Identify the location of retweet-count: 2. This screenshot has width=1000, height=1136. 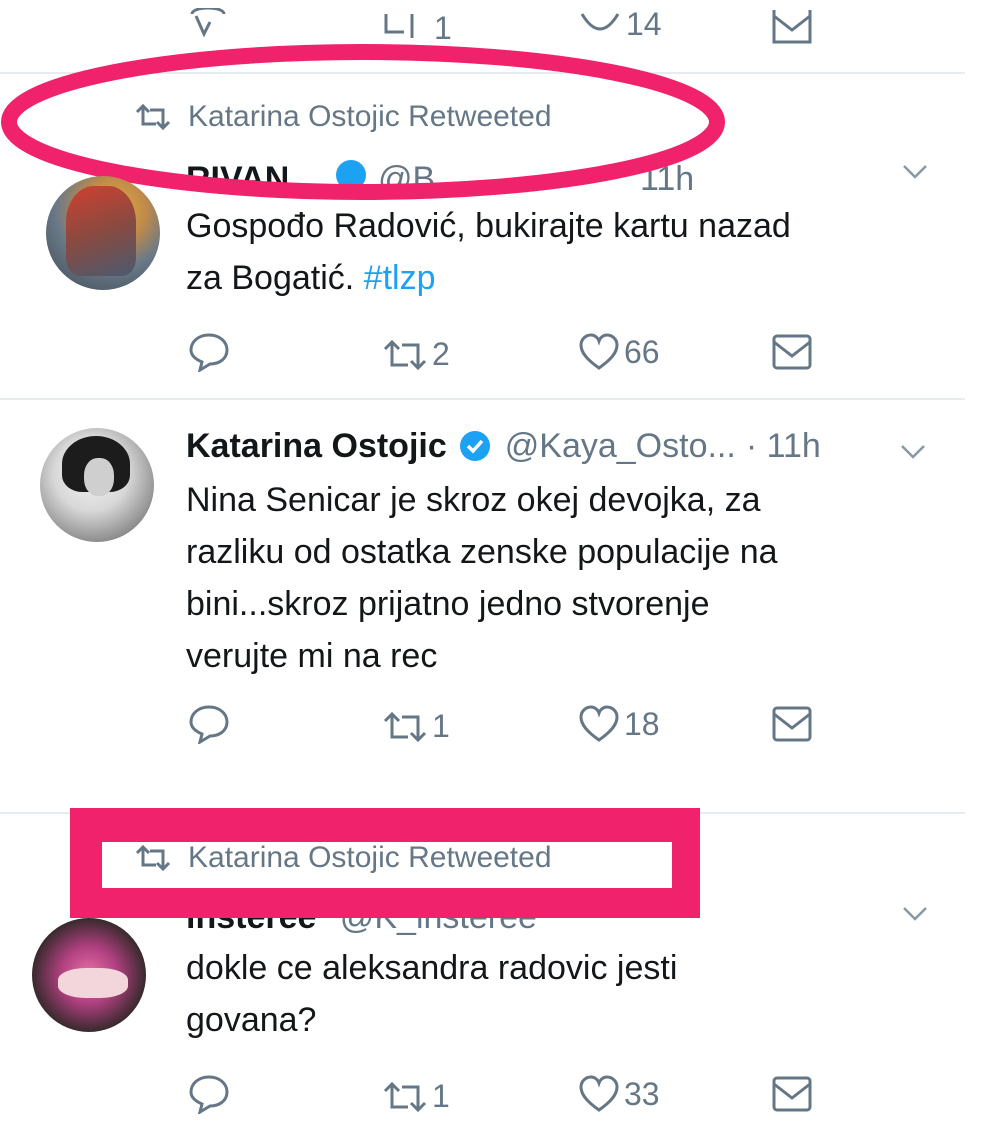
(441, 354).